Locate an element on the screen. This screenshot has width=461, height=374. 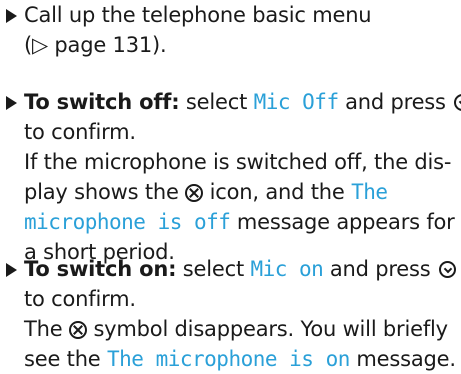
step-3-line-4: see the The microphone is on message. is located at coordinates (240, 359).